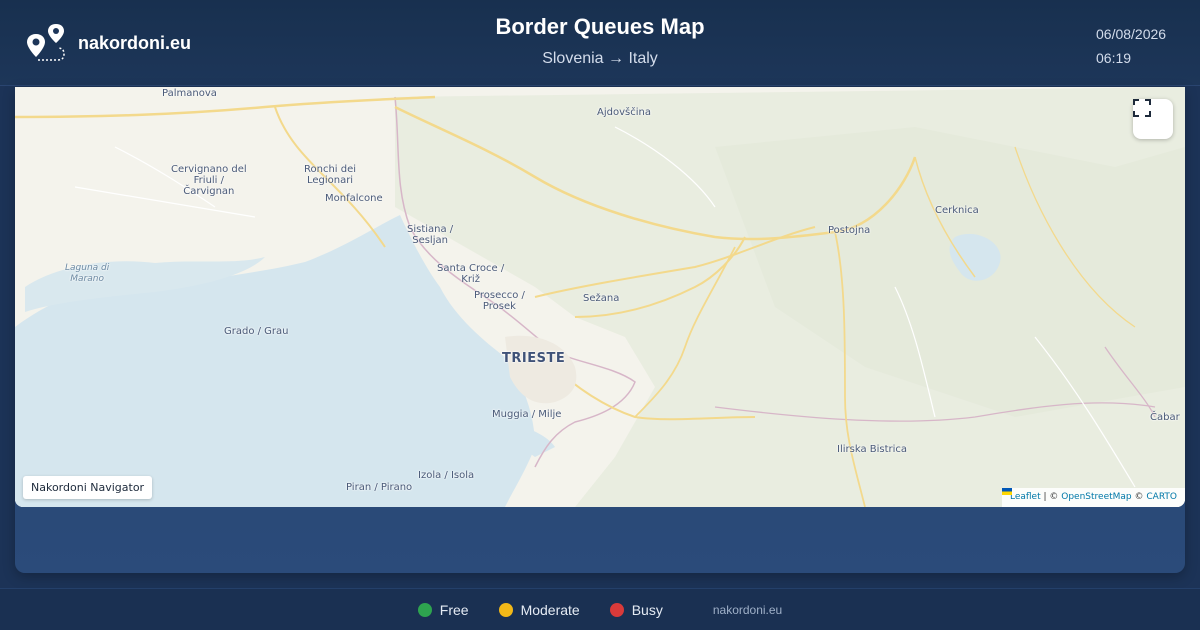  Describe the element at coordinates (424, 609) in the screenshot. I see `free-dot` at that location.